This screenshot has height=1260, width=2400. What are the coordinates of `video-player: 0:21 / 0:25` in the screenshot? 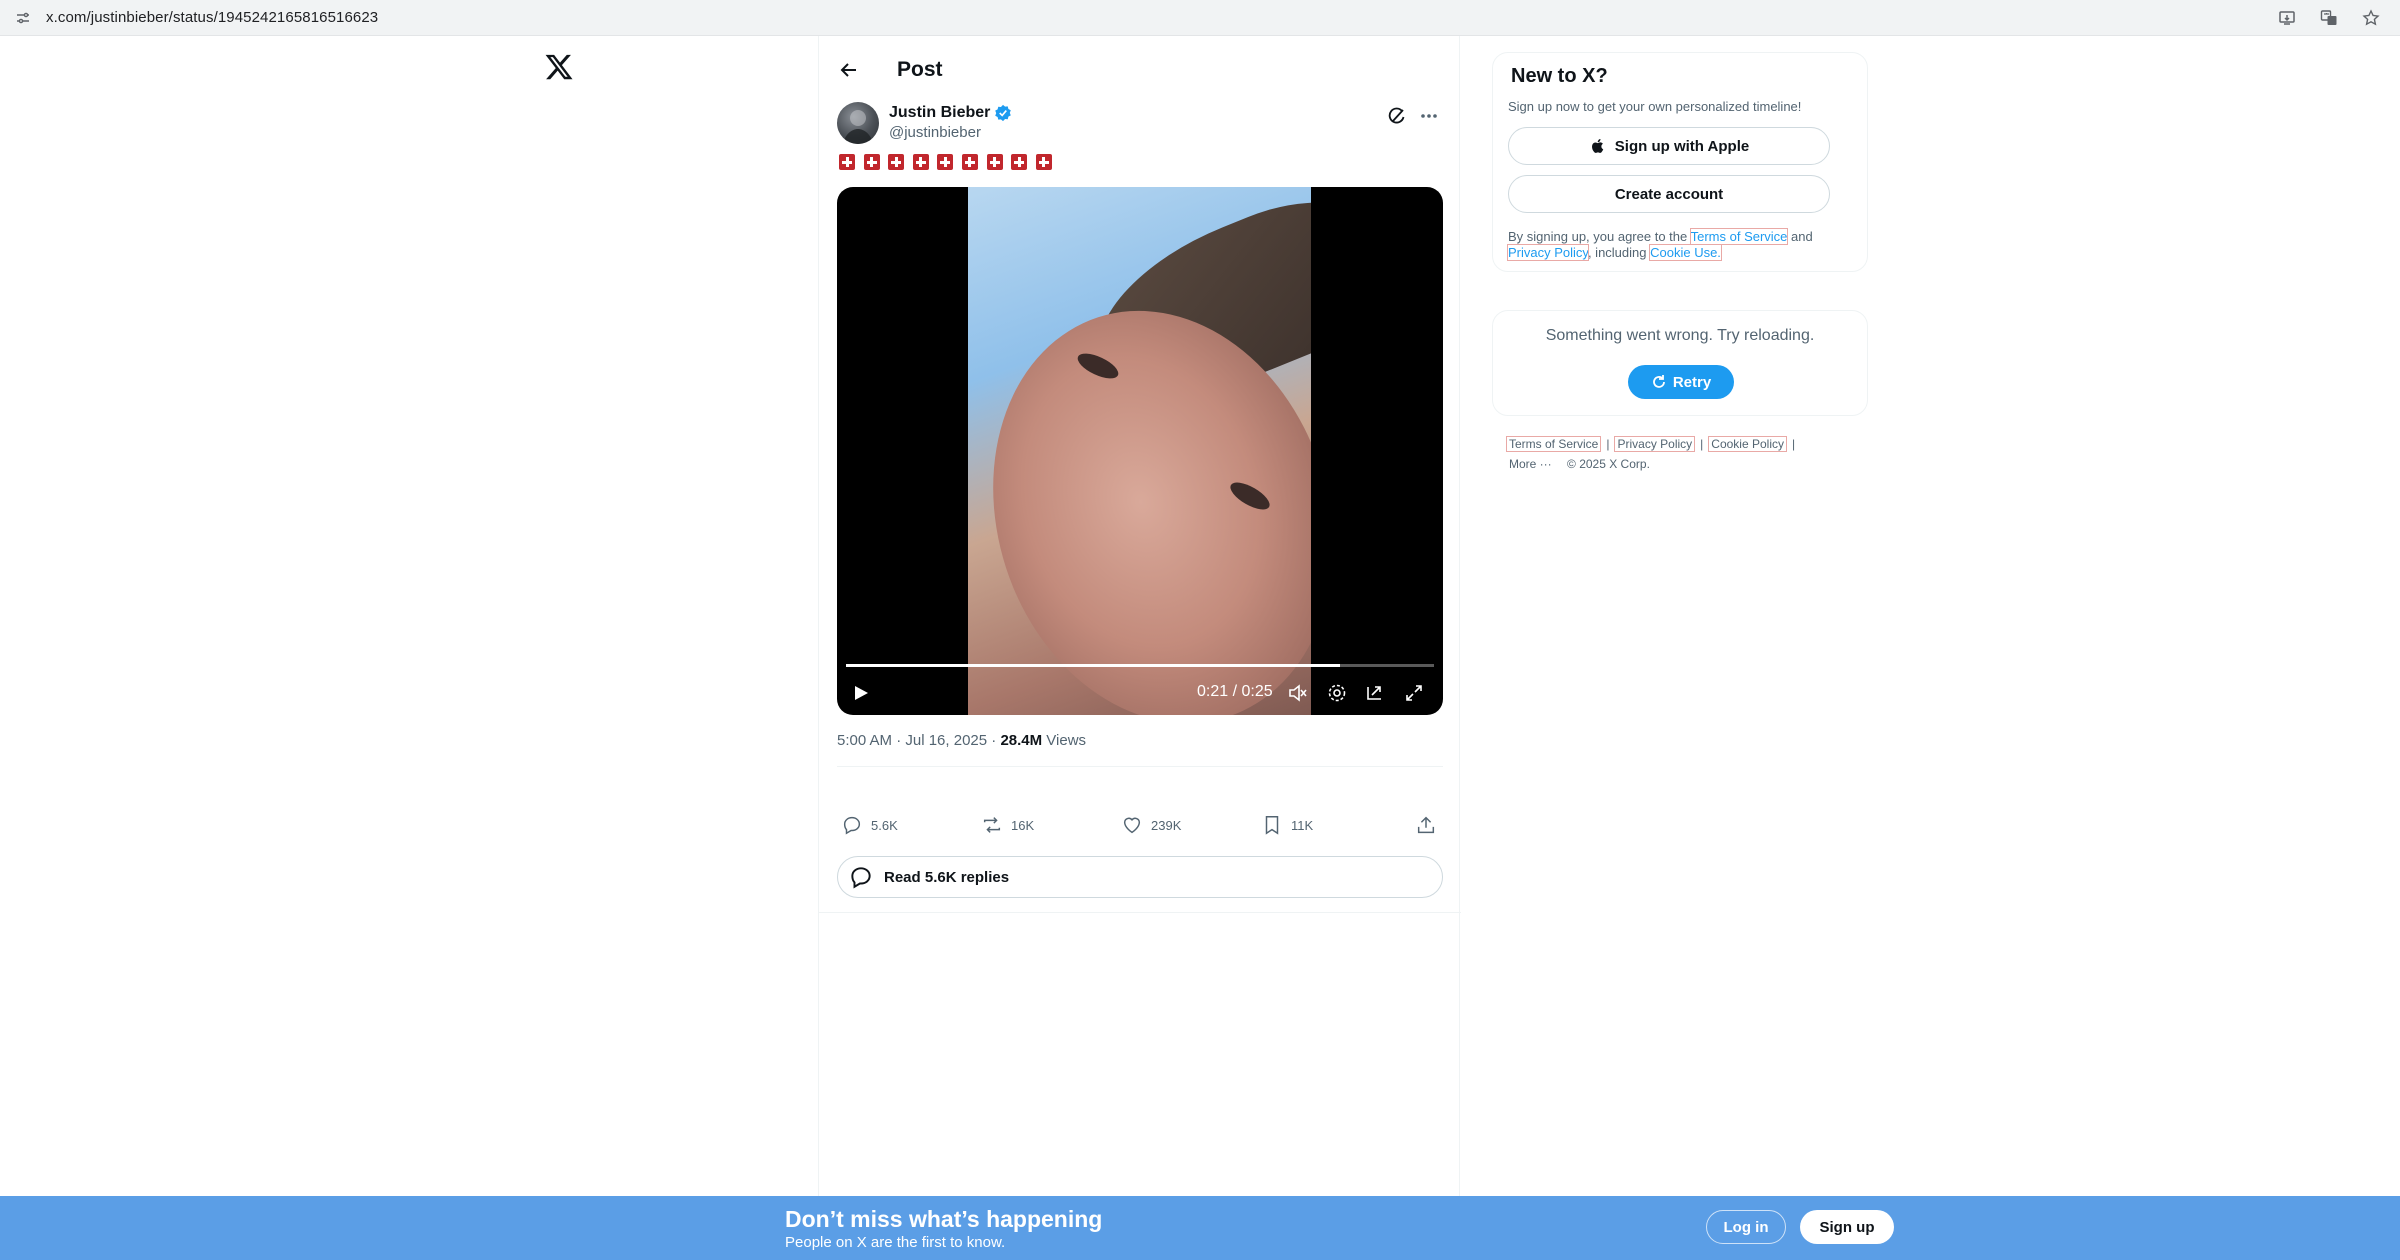 It's located at (1140, 451).